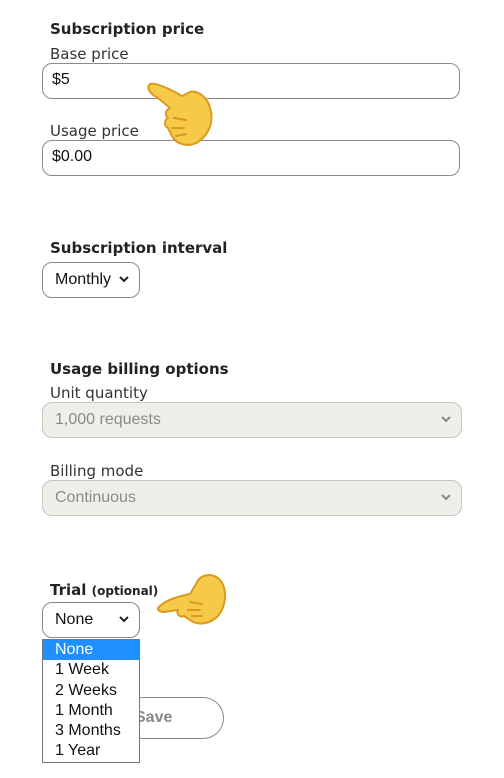 The image size is (504, 778). Describe the element at coordinates (91, 731) in the screenshot. I see `trial-option-3-months: 3 Months` at that location.